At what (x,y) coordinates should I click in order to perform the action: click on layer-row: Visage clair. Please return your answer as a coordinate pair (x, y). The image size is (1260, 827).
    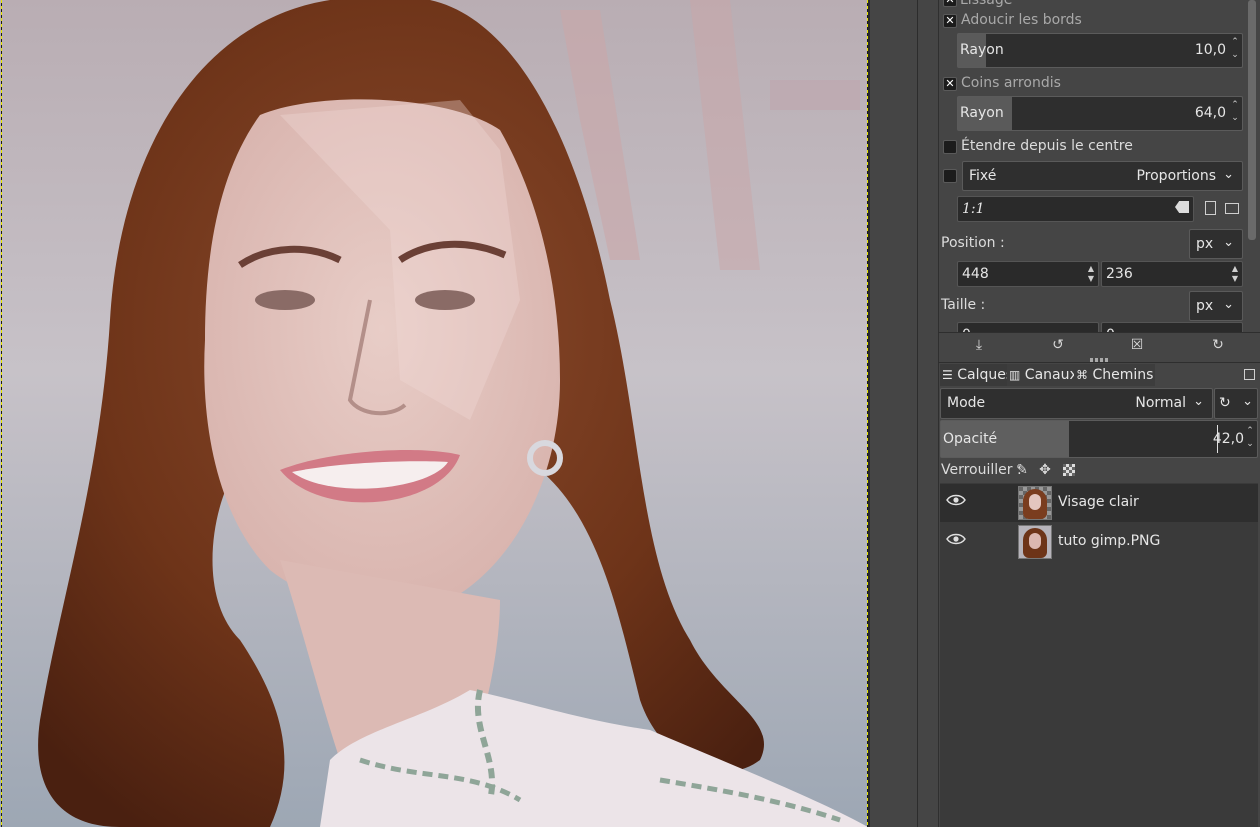
    Looking at the image, I should click on (1099, 503).